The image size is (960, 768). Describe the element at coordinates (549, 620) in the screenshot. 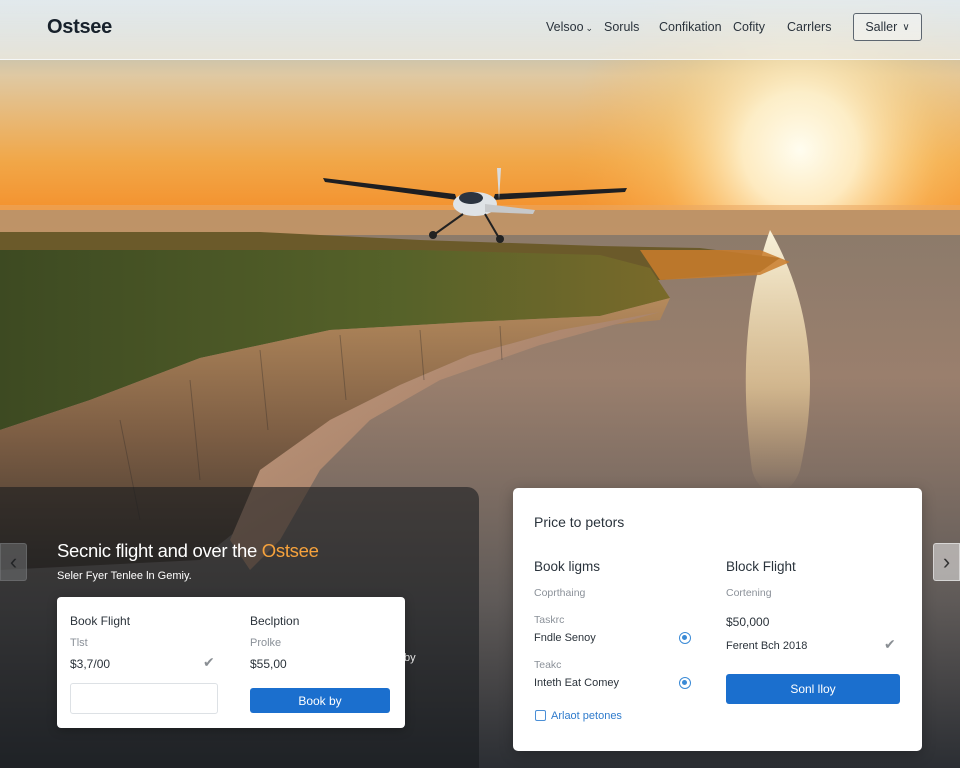

I see `option1-label: Taskrc` at that location.